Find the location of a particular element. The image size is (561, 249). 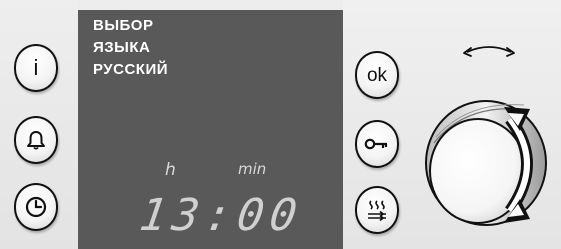

menu-line-1: ВЫБОР is located at coordinates (123, 25).